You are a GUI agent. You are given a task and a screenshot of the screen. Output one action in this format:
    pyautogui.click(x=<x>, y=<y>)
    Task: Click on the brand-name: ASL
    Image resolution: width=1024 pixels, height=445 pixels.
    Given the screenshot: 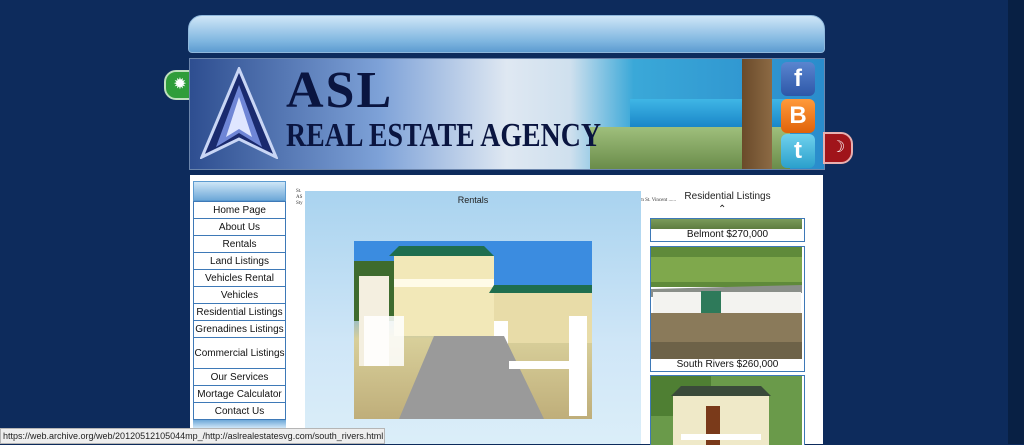 What is the action you would take?
    pyautogui.click(x=340, y=90)
    